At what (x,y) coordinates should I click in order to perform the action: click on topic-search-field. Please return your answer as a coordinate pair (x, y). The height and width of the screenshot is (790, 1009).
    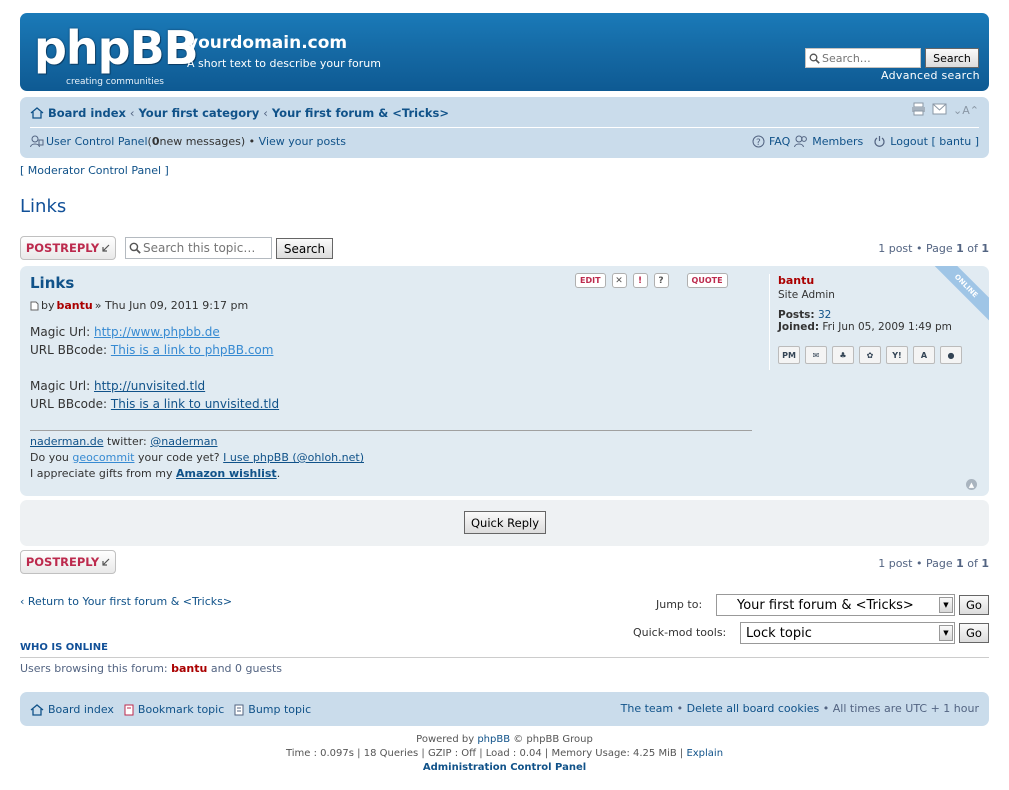
    Looking at the image, I should click on (198, 248).